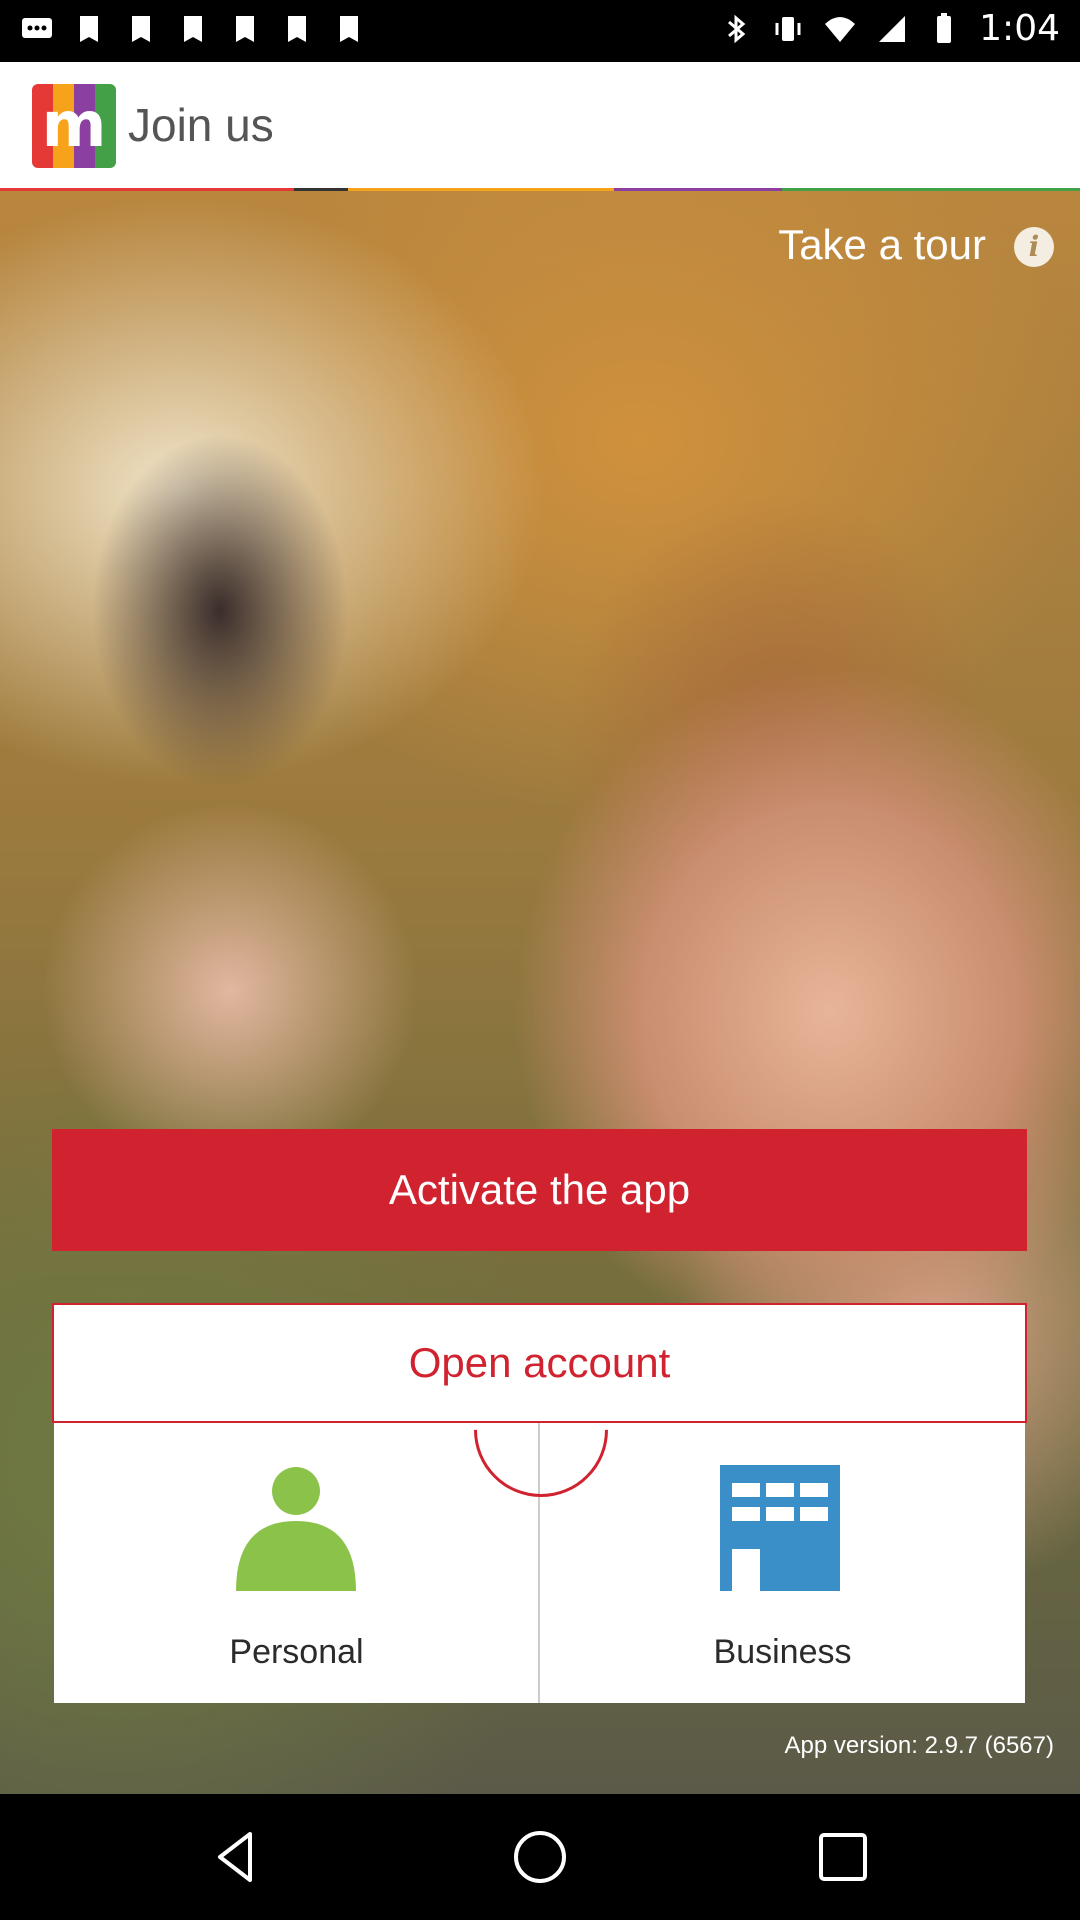 Image resolution: width=1080 pixels, height=1920 pixels. I want to click on chat-icon, so click(37, 28).